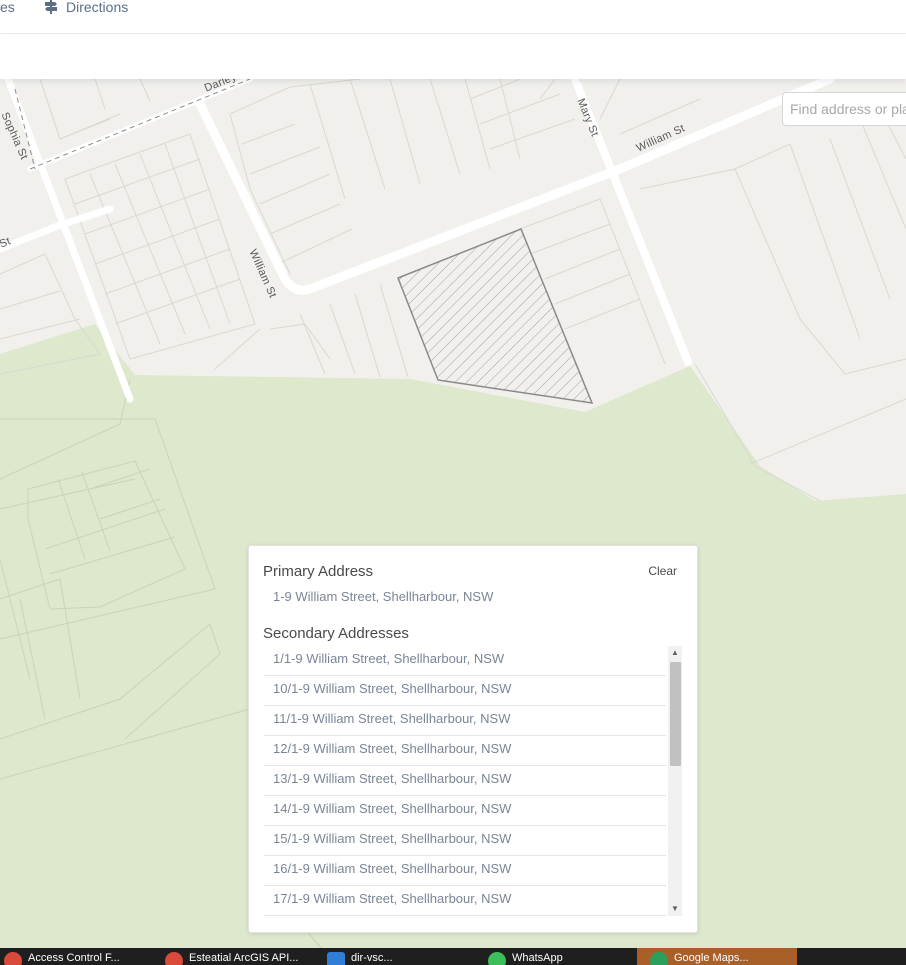  I want to click on list-item: 17/1-9 William Street, Shellharbour, NSW, so click(465, 901).